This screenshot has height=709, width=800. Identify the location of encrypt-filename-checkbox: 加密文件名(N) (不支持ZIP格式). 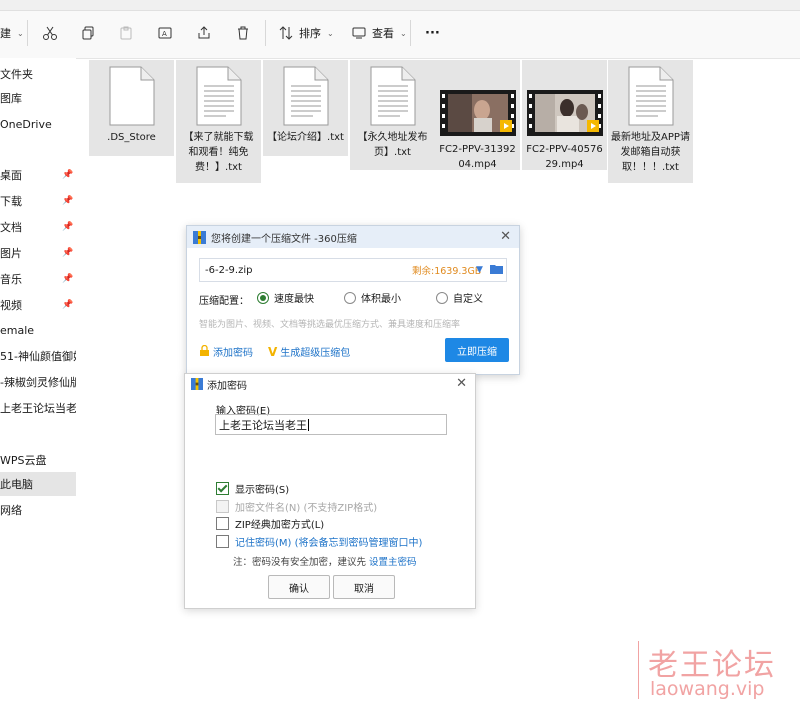
(296, 506).